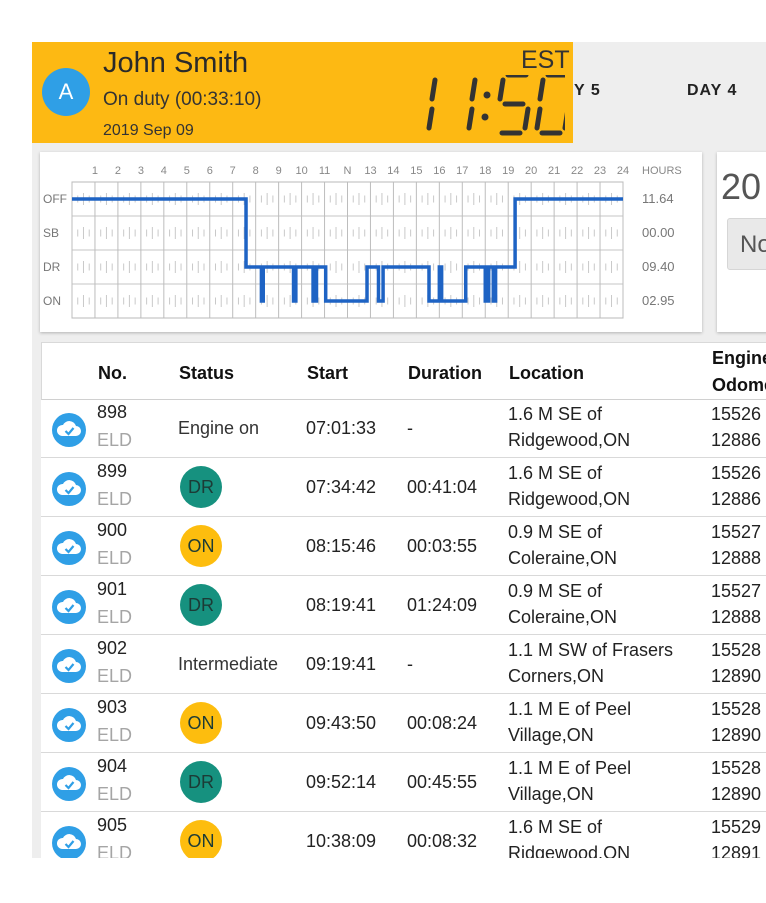 Image resolution: width=766 pixels, height=903 pixels. Describe the element at coordinates (164, 171) in the screenshot. I see `hour-tick-label: 4` at that location.